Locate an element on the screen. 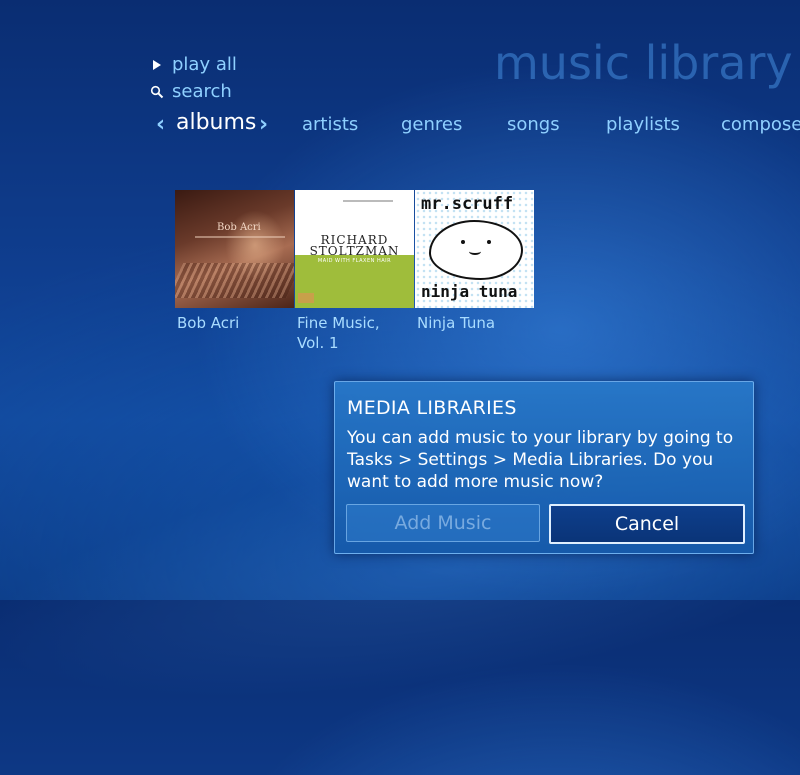 The height and width of the screenshot is (775, 800). tab-genres: genres is located at coordinates (431, 124).